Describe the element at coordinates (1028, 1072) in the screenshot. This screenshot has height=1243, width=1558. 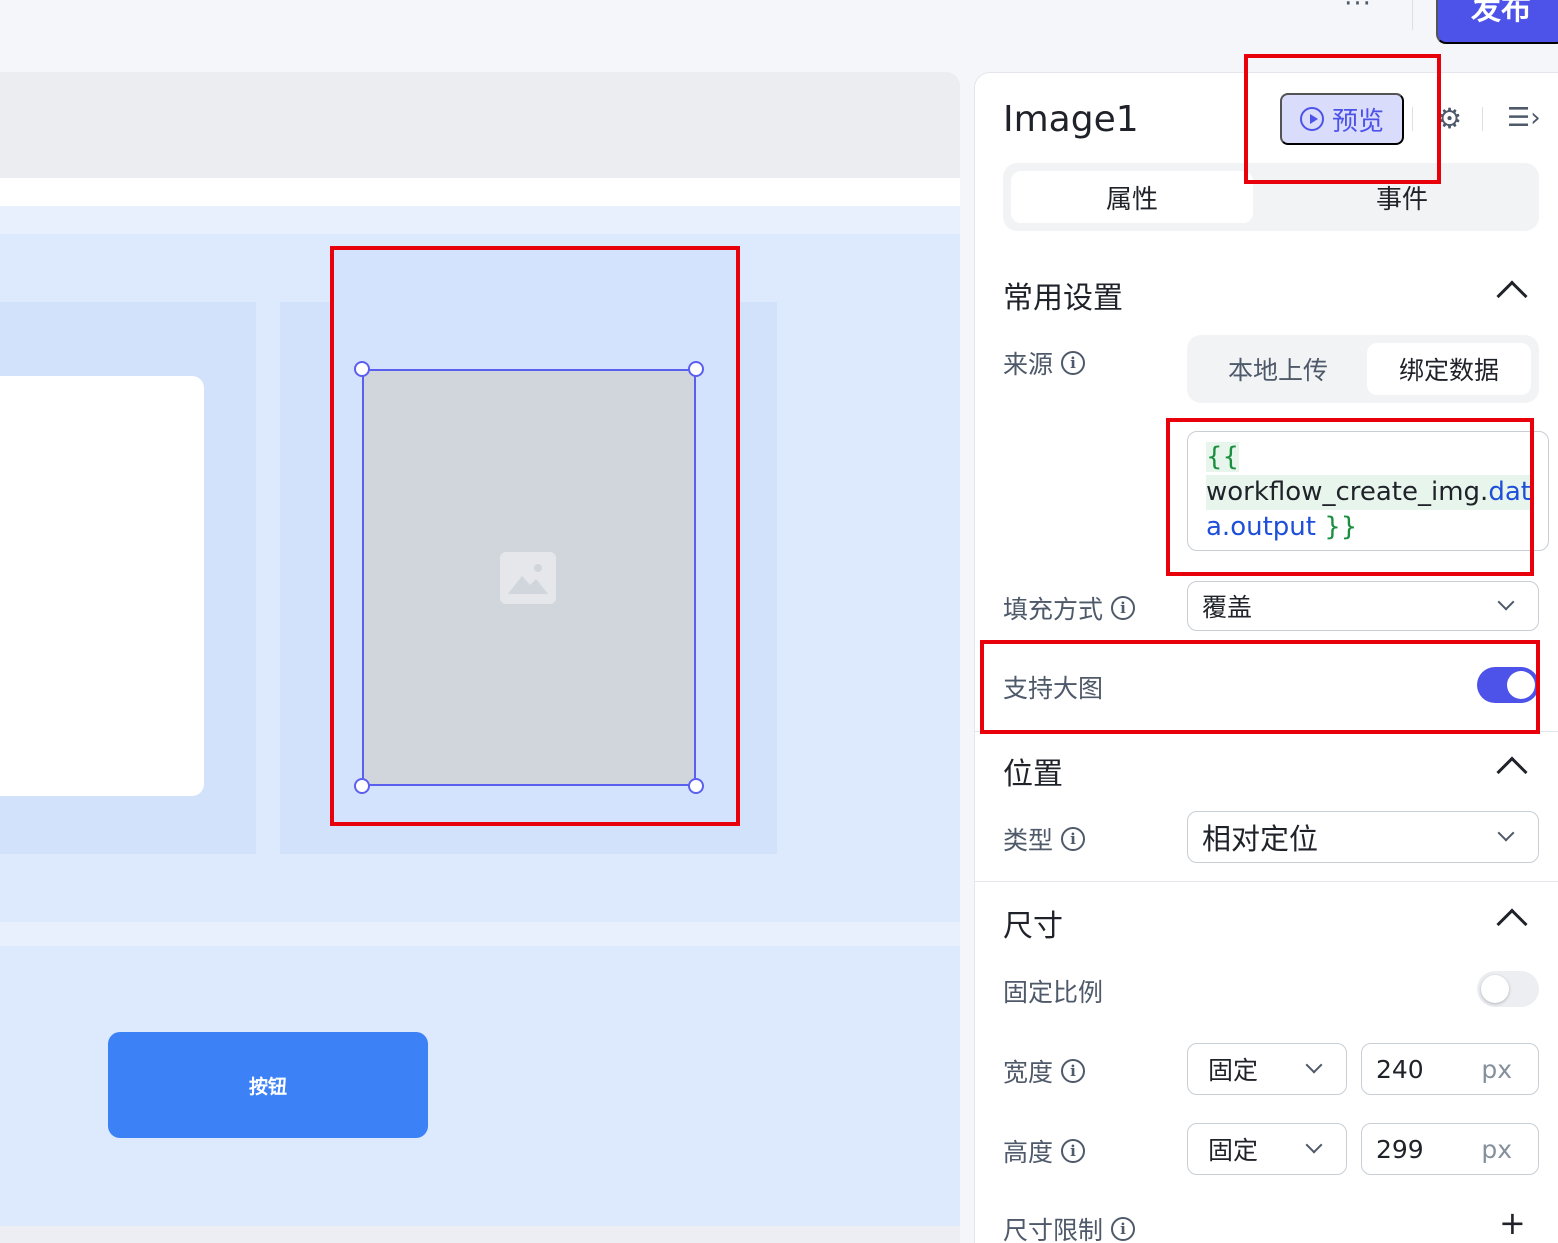
I see `width-label-text: 宽度` at that location.